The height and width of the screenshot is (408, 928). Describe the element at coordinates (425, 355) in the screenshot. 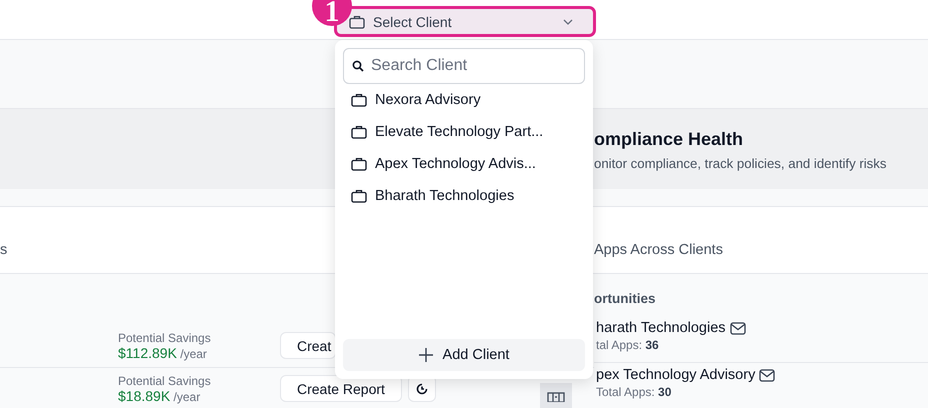

I see `plus-icon` at that location.